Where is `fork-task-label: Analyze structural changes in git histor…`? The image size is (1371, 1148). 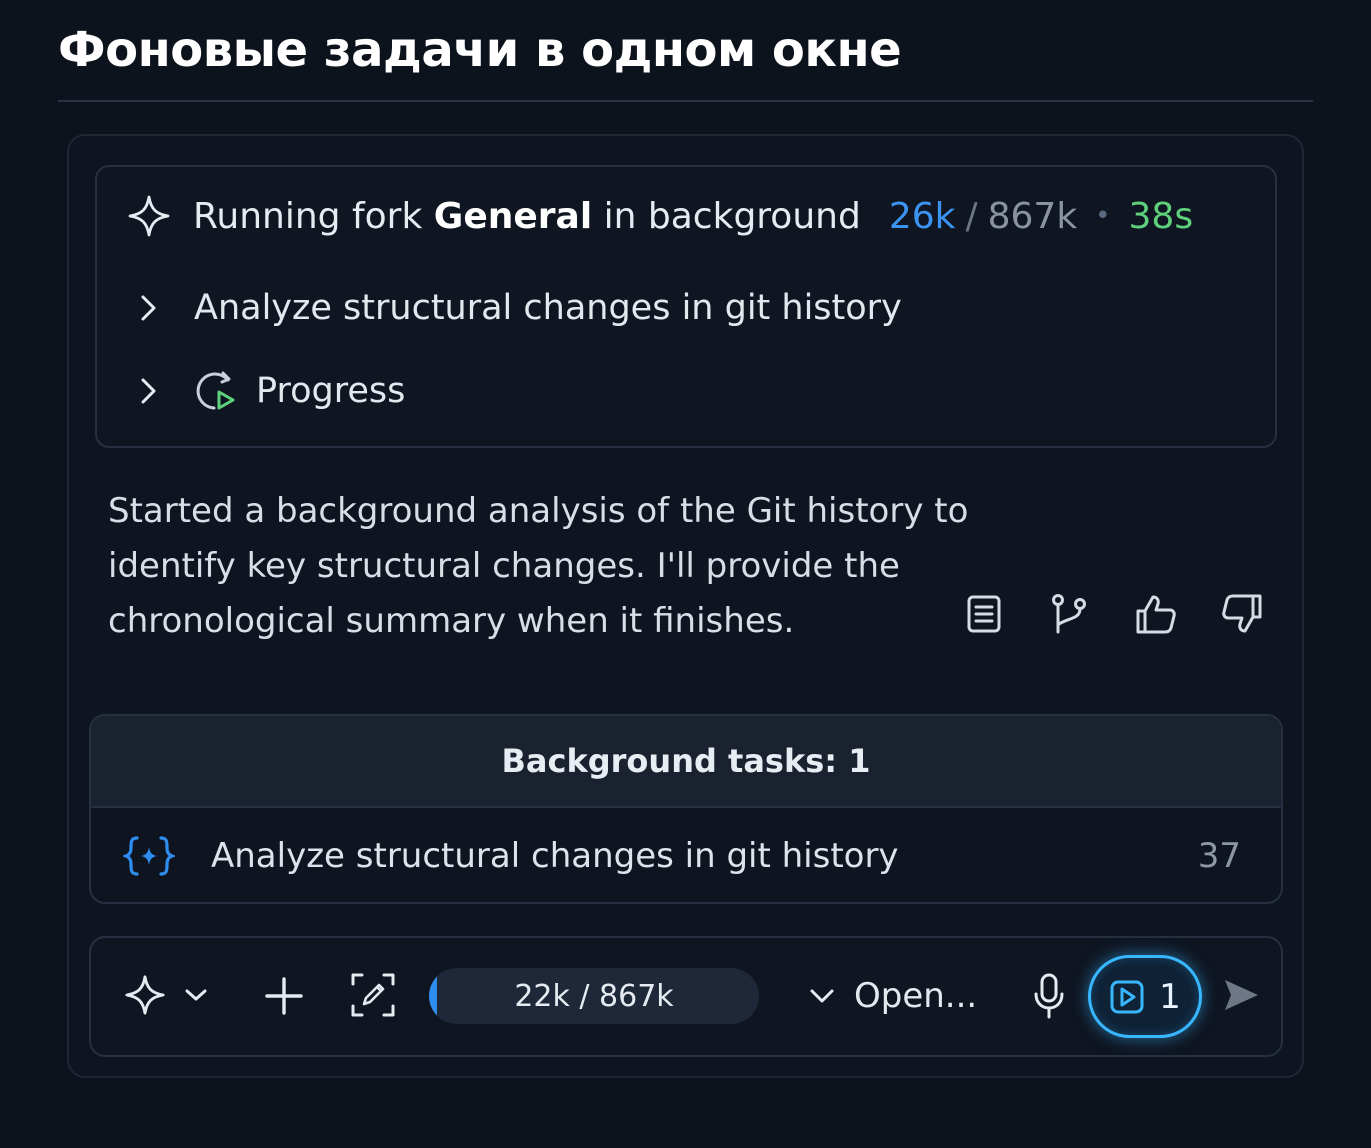
fork-task-label: Analyze structural changes in git histor… is located at coordinates (548, 308).